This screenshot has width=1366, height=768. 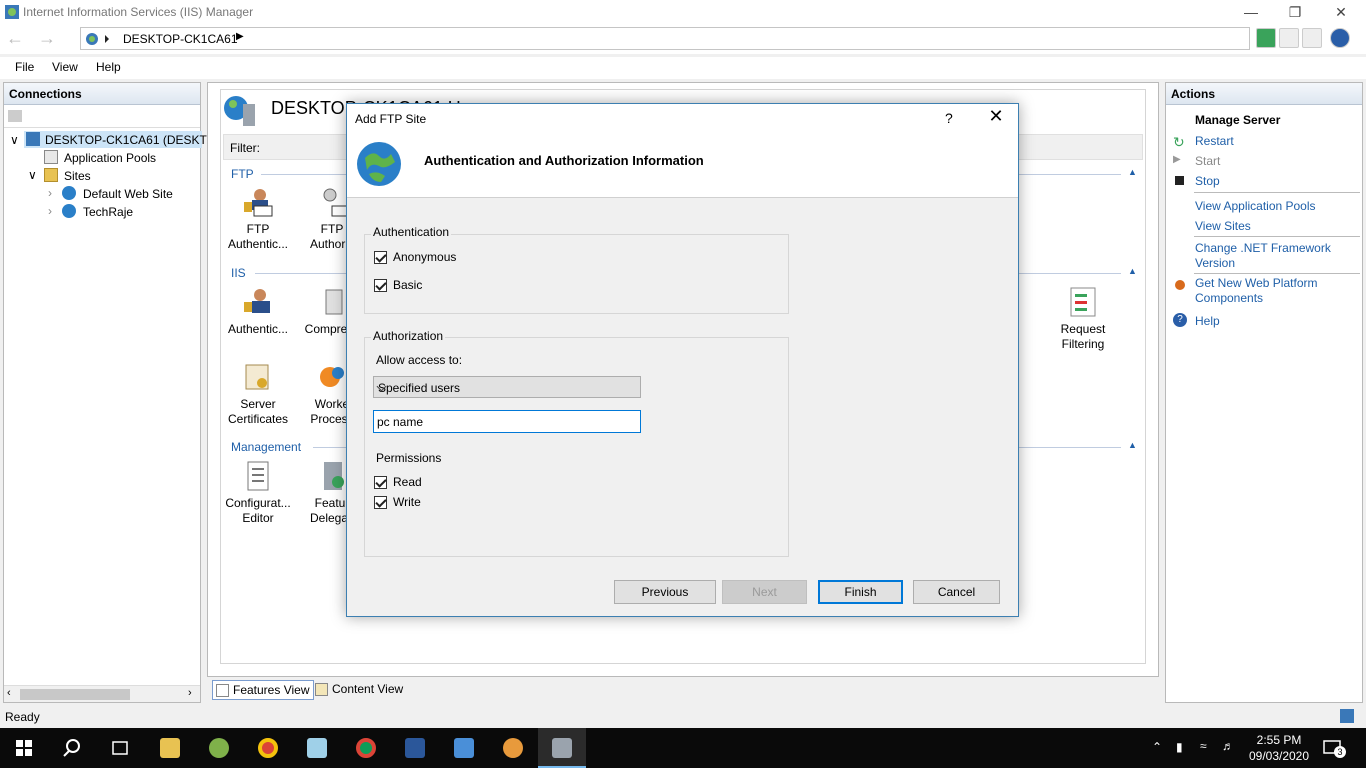 I want to click on tree-item-label: Default Web Site, so click(x=128, y=194).